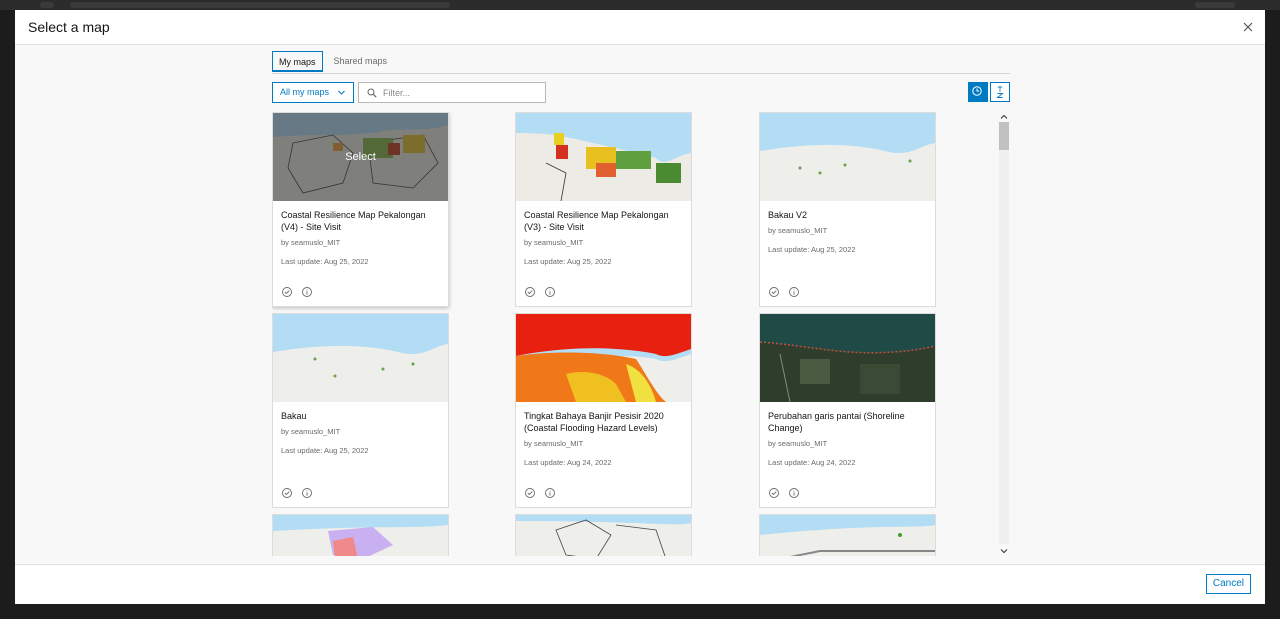  What do you see at coordinates (297, 61) in the screenshot?
I see `tab-my-maps: My maps` at bounding box center [297, 61].